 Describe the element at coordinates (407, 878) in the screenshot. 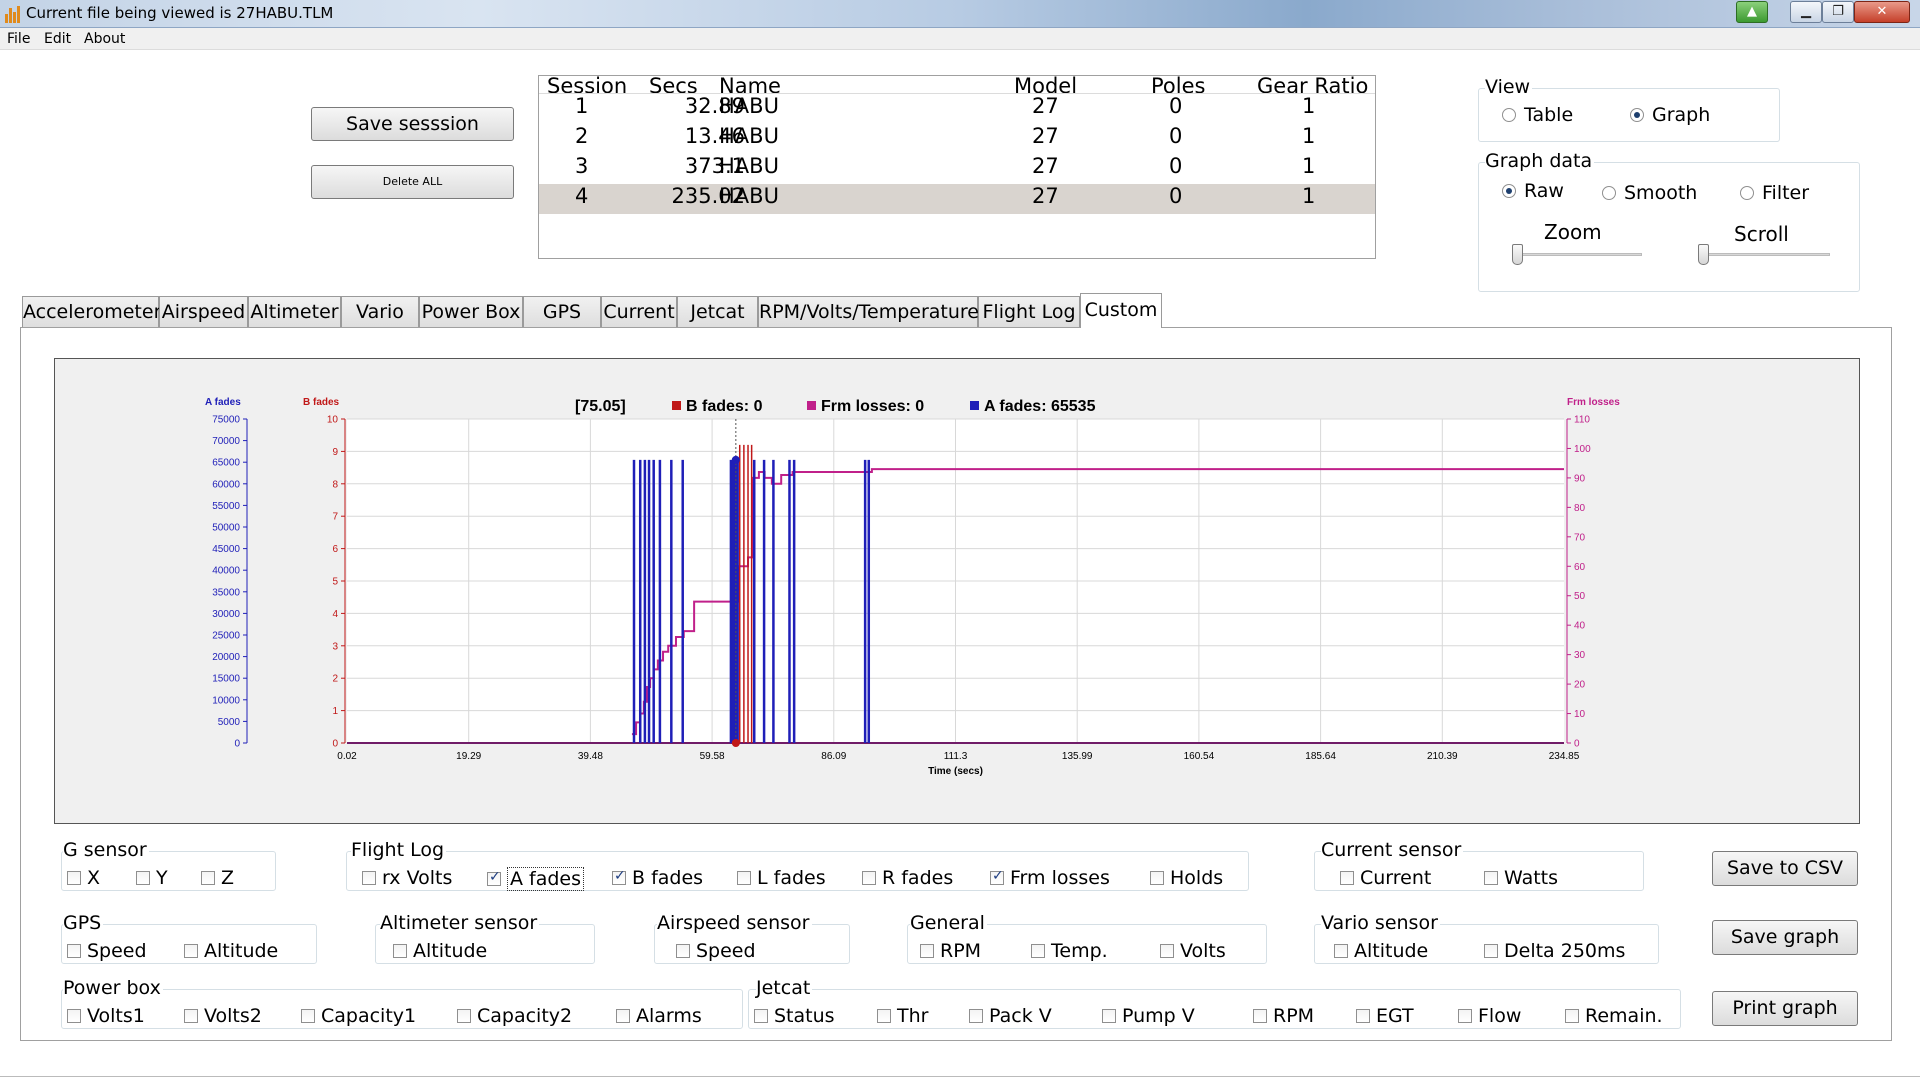

I see `rx-volts-checkbox: rx Volts` at that location.